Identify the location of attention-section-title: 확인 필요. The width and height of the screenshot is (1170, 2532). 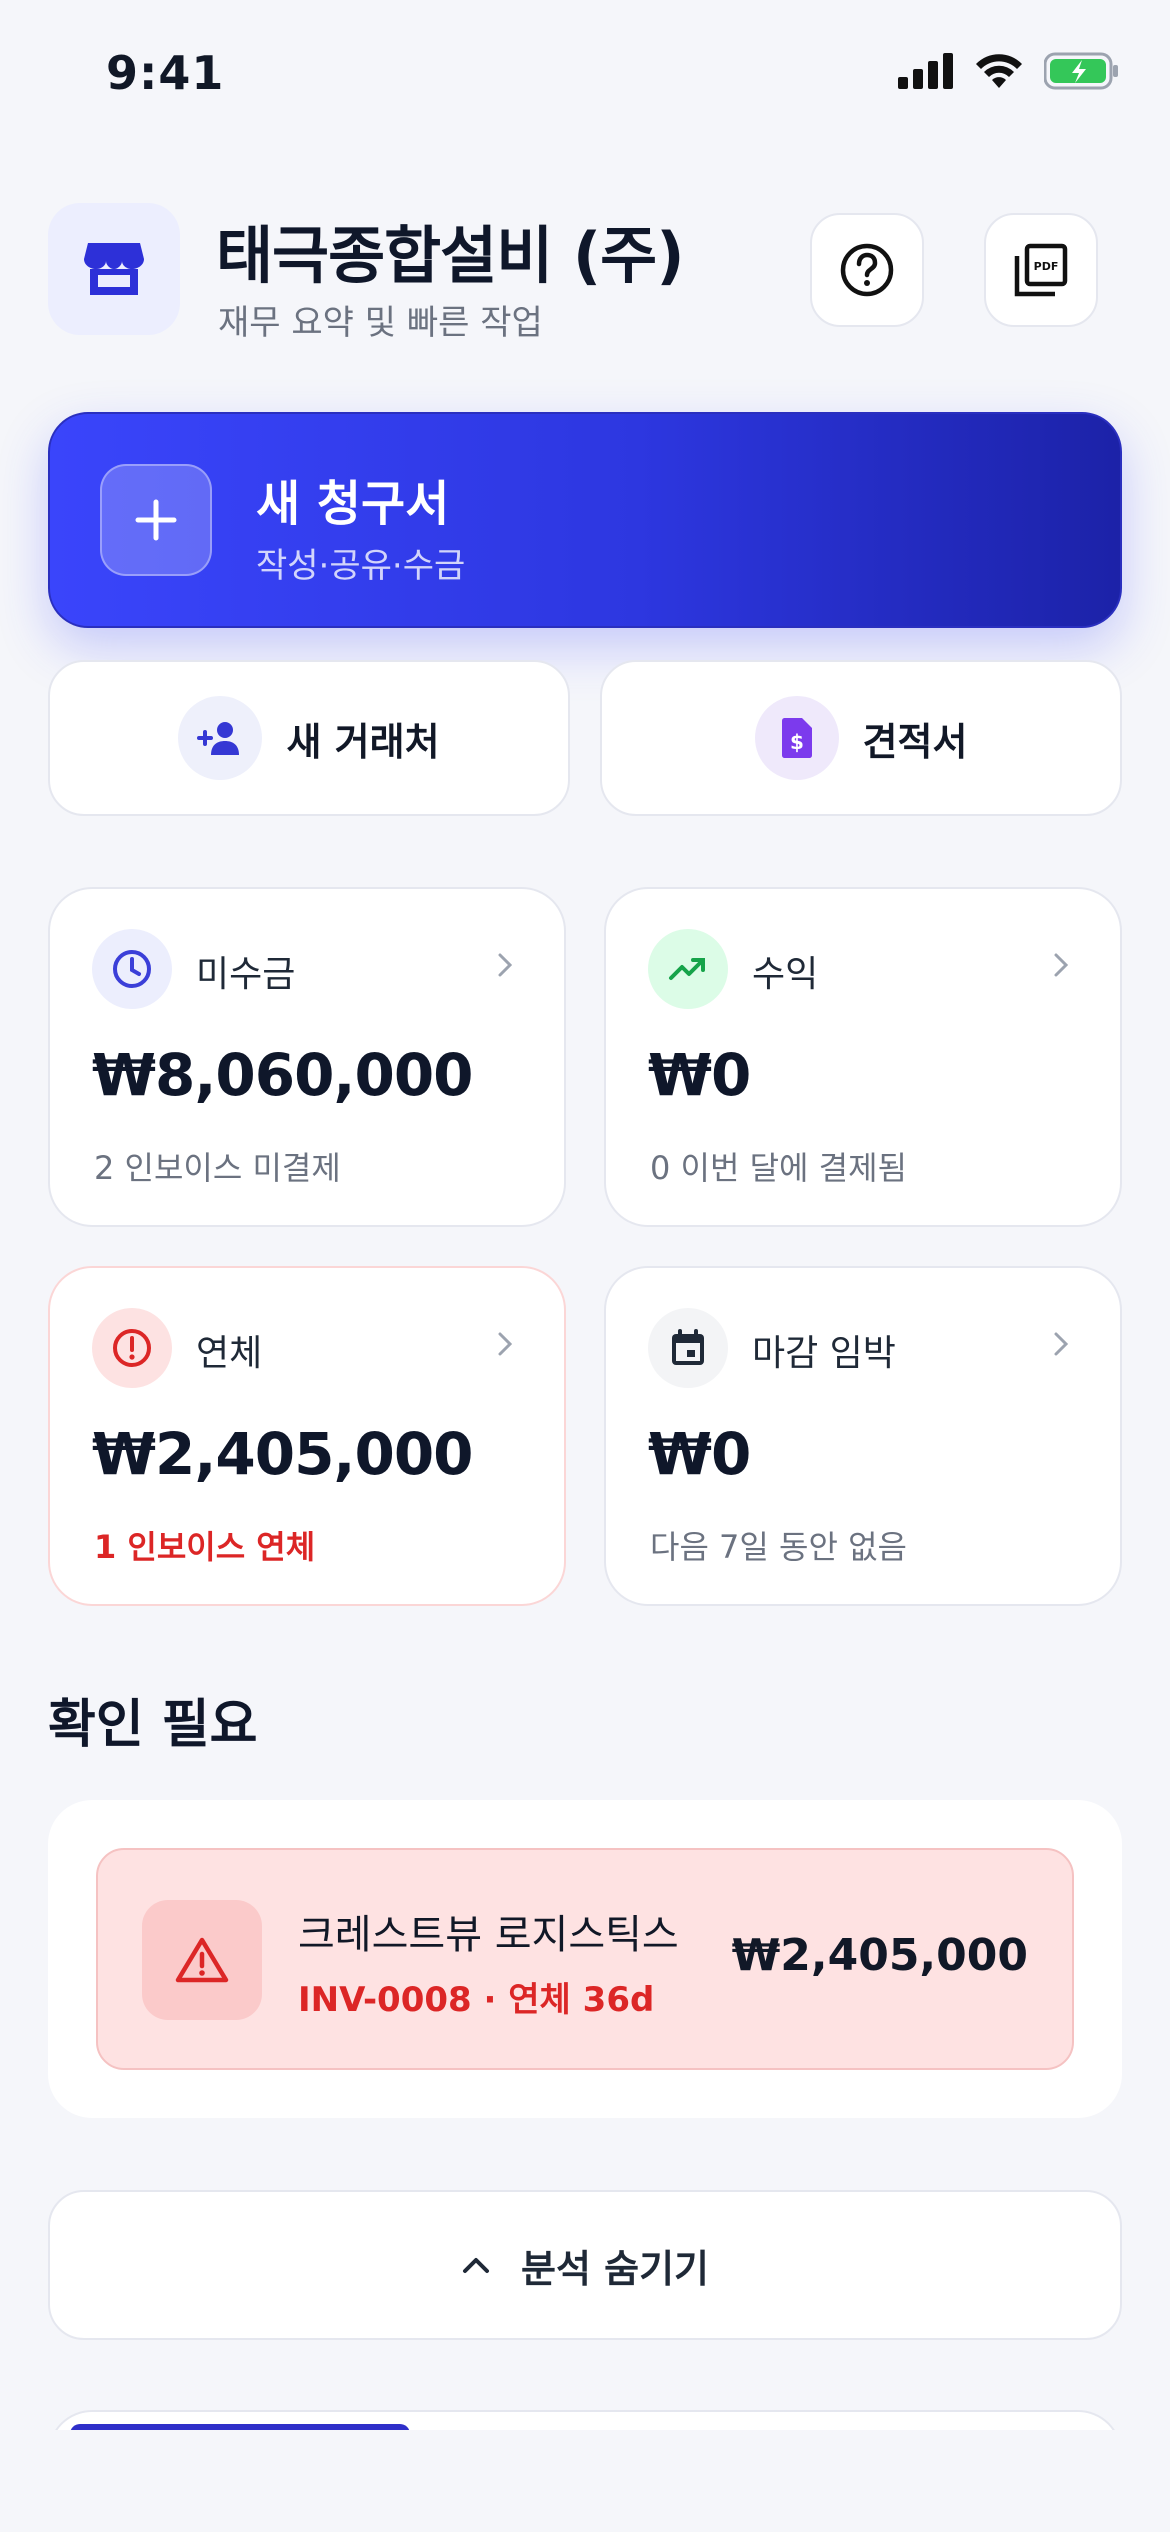
(153, 1725).